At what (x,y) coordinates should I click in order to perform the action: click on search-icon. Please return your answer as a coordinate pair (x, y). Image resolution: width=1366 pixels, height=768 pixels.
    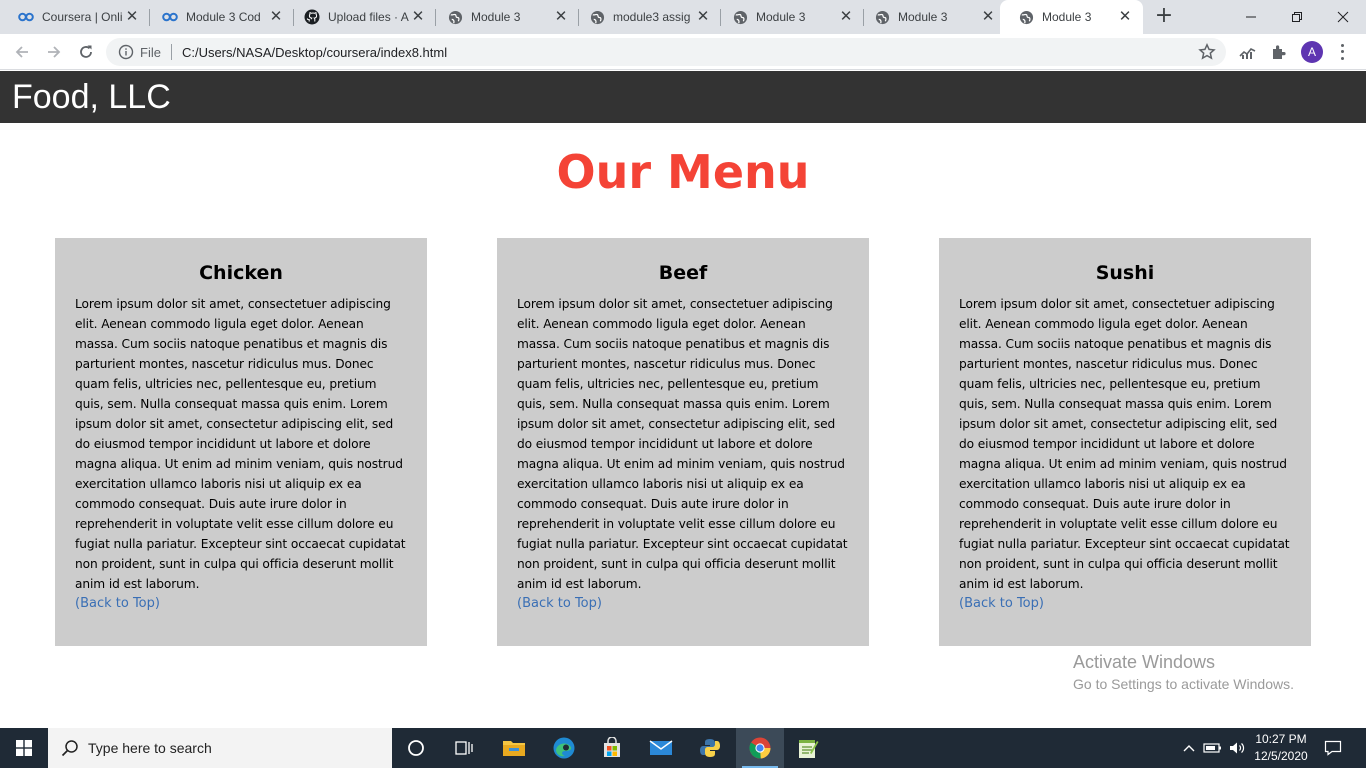
    Looking at the image, I should click on (69, 748).